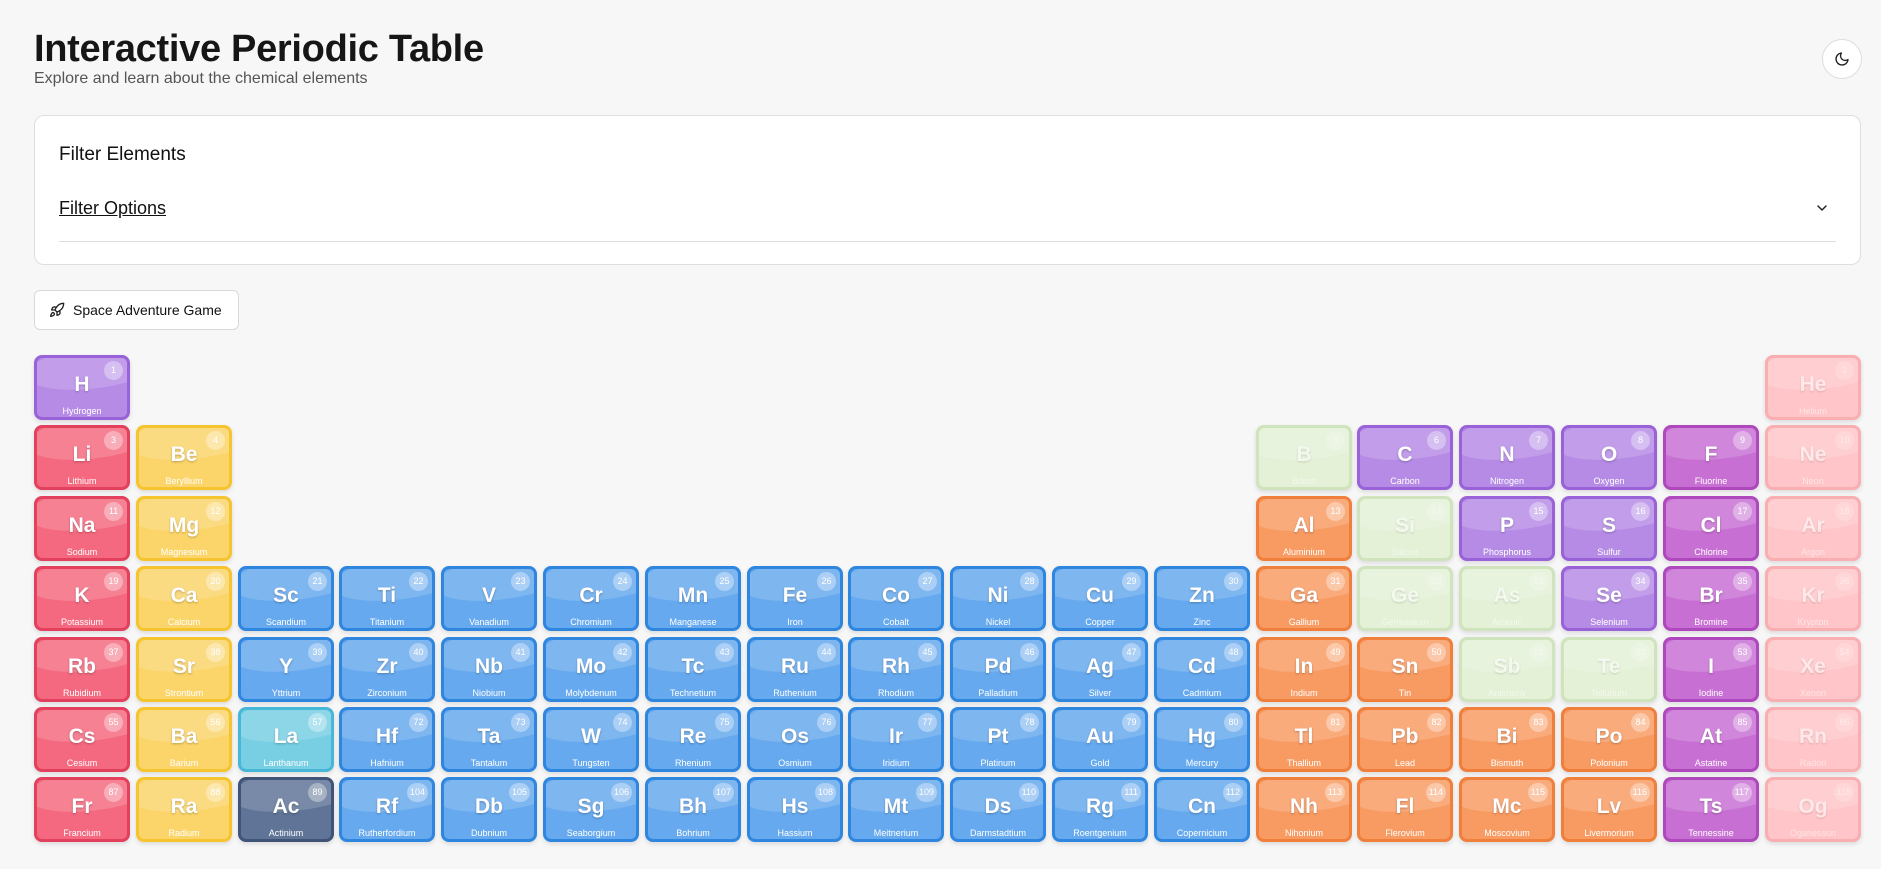 This screenshot has width=1881, height=869. What do you see at coordinates (184, 598) in the screenshot?
I see `element-tile-calcium: 20 Ca Calcium` at bounding box center [184, 598].